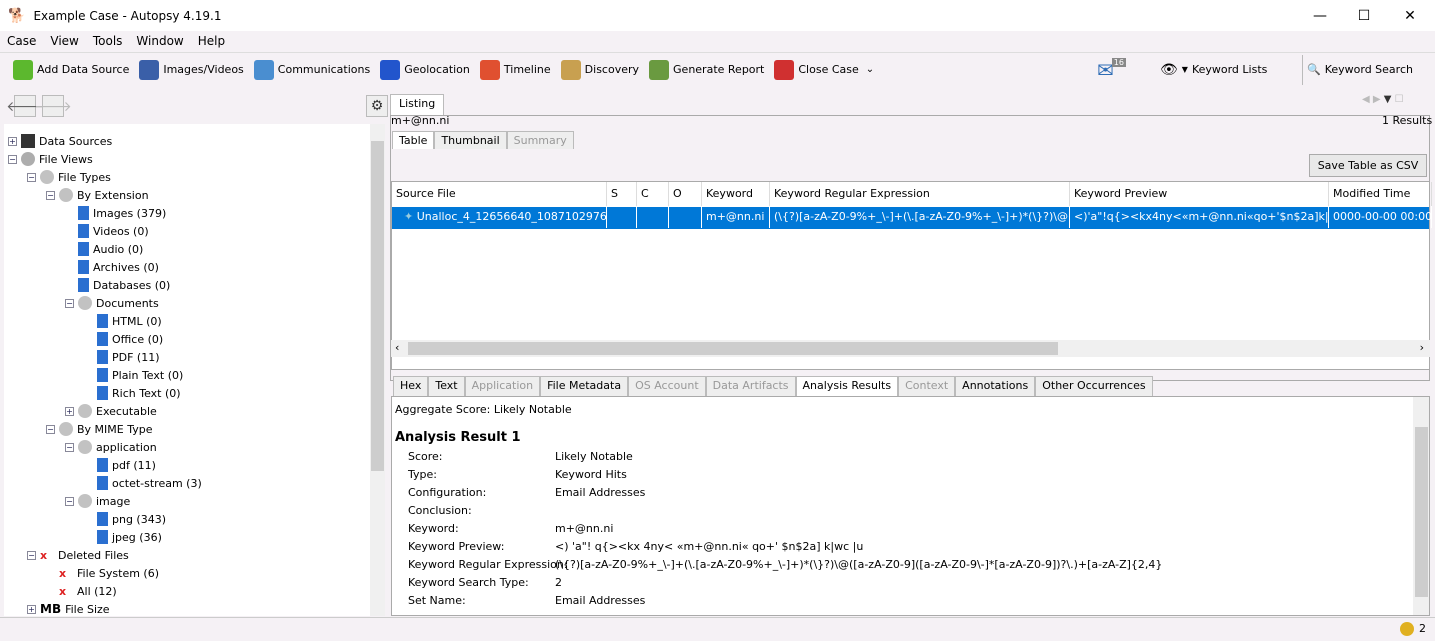 This screenshot has height=641, width=1435. I want to click on tree-node: − x Deleted Files, so click(78, 555).